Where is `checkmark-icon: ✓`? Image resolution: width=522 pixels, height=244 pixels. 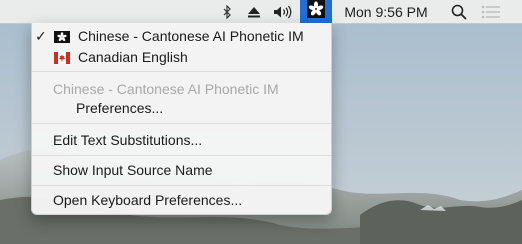
checkmark-icon: ✓ is located at coordinates (41, 35).